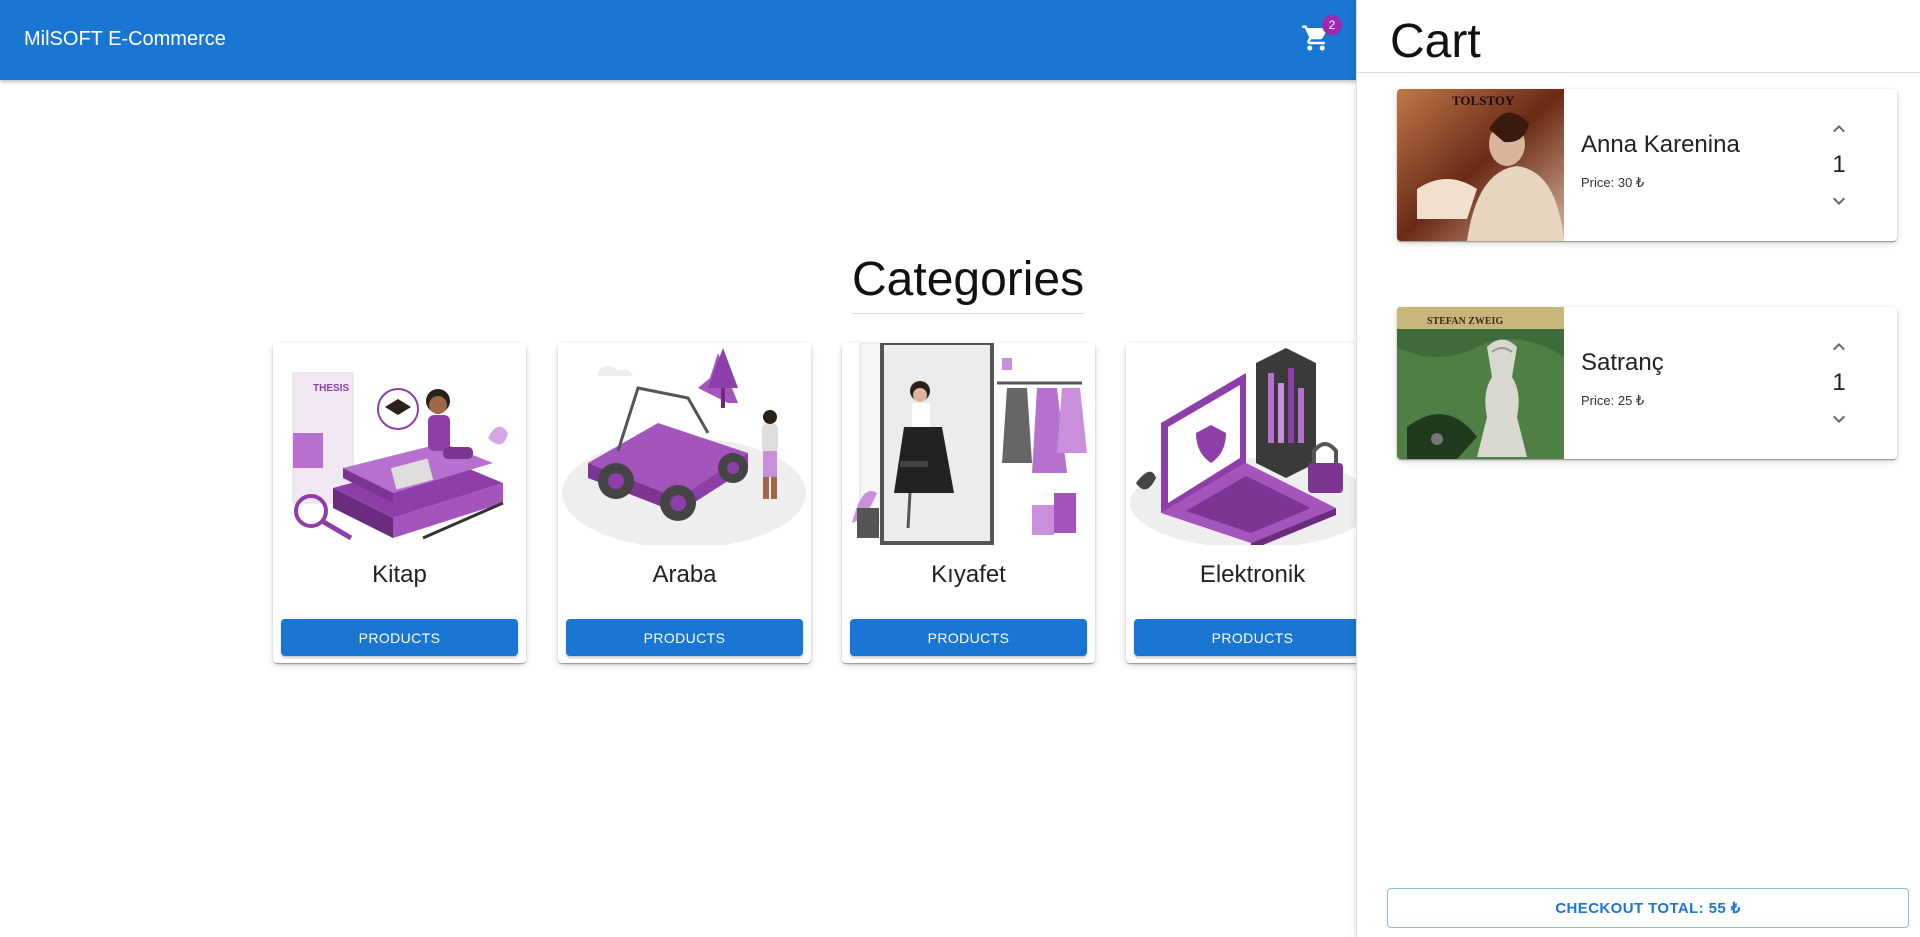 Image resolution: width=1920 pixels, height=937 pixels. I want to click on category-card-elektronik: Elektronik PRODUCTS, so click(1252, 503).